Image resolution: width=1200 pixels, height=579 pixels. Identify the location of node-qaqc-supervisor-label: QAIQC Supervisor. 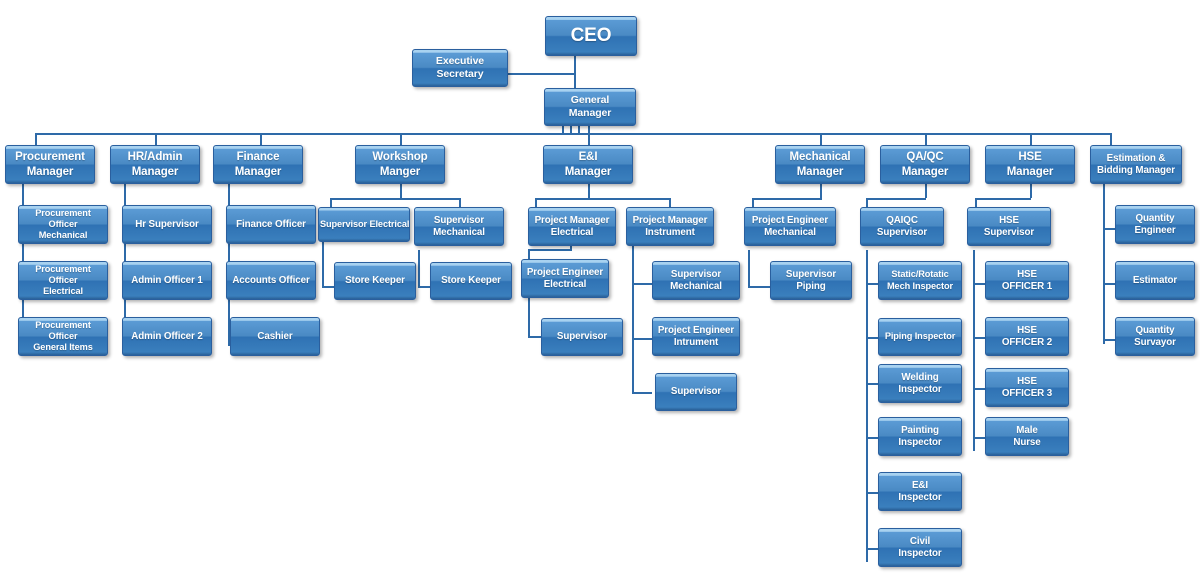
(902, 226).